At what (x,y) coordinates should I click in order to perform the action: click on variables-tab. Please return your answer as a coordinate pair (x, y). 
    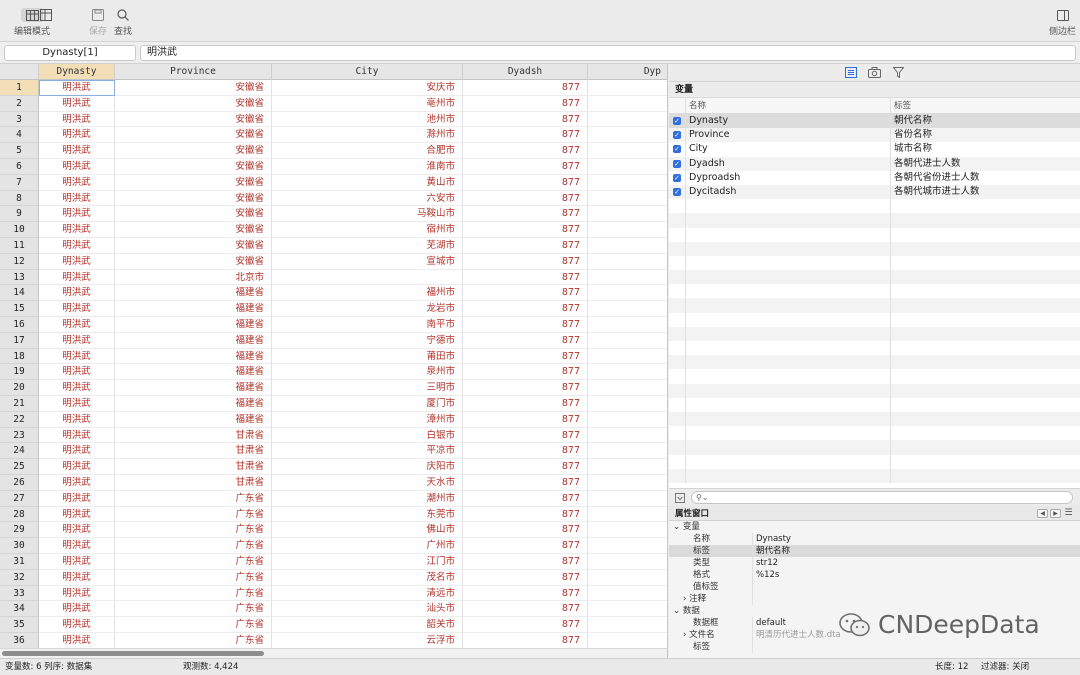
    Looking at the image, I should click on (851, 73).